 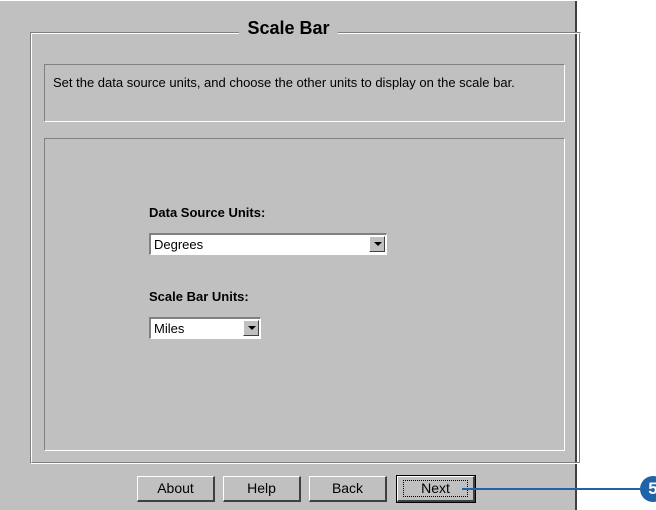 I want to click on scale-bar-units-dropdown-button, so click(x=251, y=328).